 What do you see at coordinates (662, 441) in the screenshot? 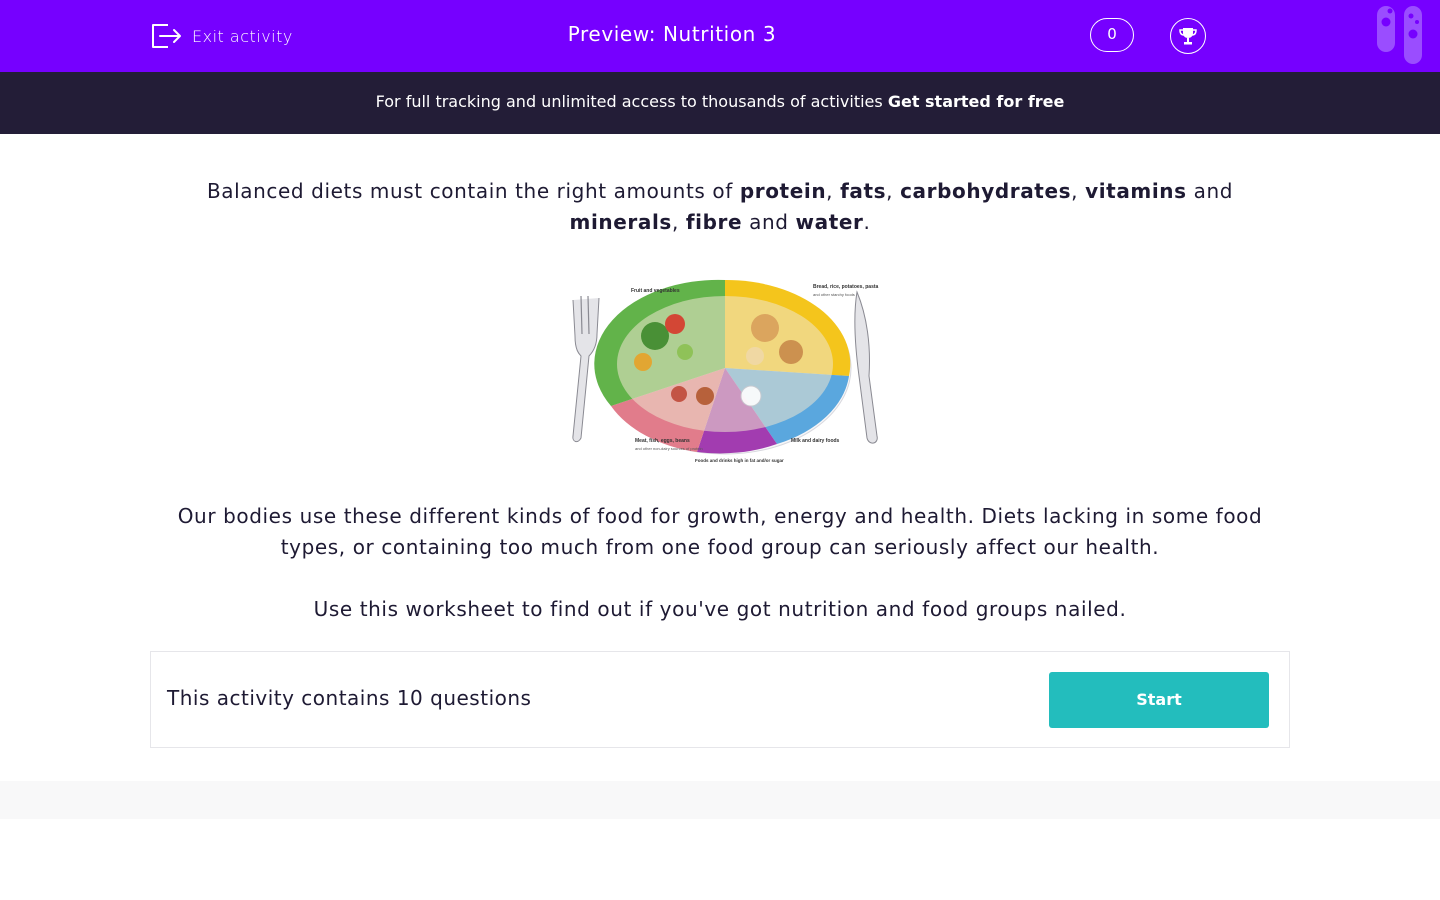
I see `label-meat: Meat, fish, eggs, beans` at bounding box center [662, 441].